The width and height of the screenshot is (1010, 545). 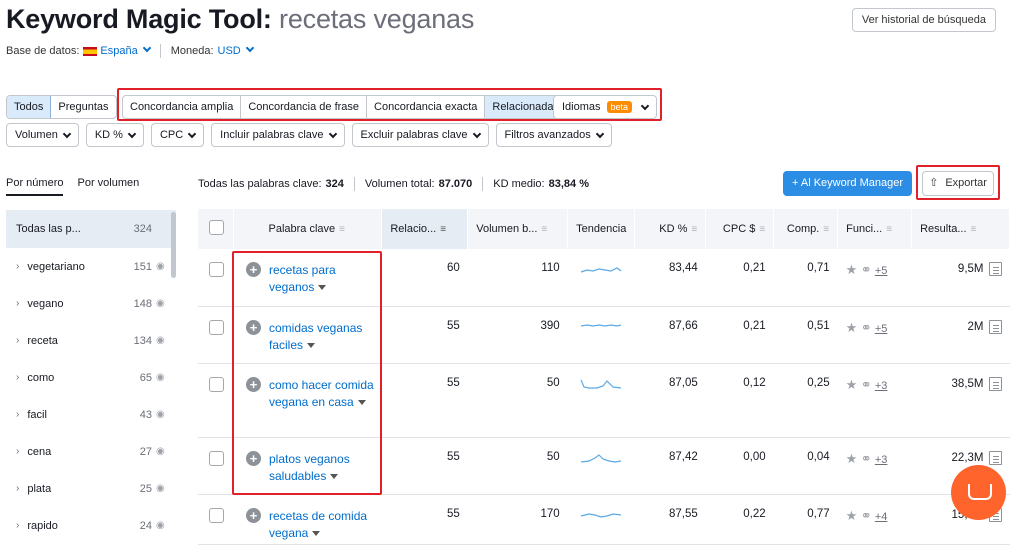 What do you see at coordinates (605, 107) in the screenshot?
I see `languages-dropdown: Idiomas beta` at bounding box center [605, 107].